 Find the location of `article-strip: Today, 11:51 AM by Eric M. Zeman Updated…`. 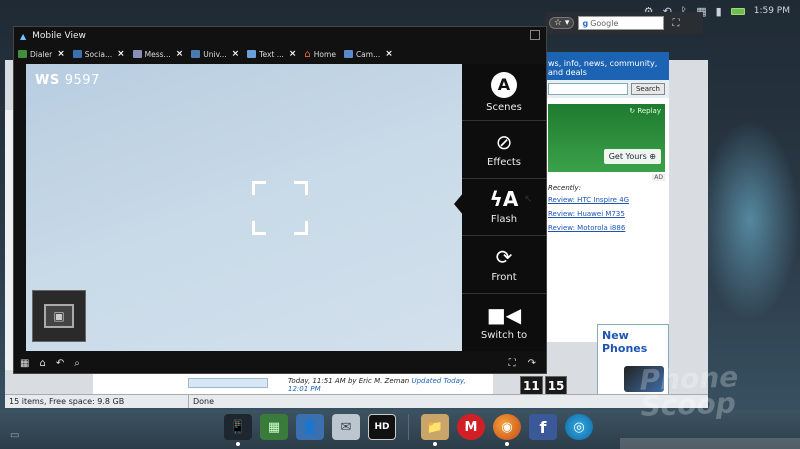

article-strip: Today, 11:51 AM by Eric M. Zeman Updated… is located at coordinates (293, 384).